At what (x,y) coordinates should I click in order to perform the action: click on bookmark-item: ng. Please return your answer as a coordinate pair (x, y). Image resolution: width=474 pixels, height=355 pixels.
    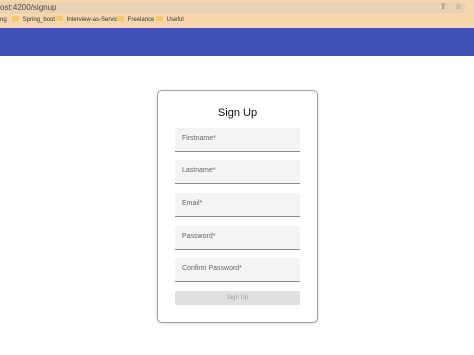
    Looking at the image, I should click on (3, 20).